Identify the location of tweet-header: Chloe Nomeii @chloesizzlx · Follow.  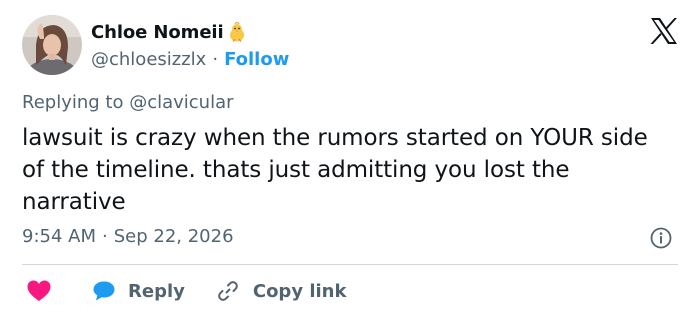
(155, 45).